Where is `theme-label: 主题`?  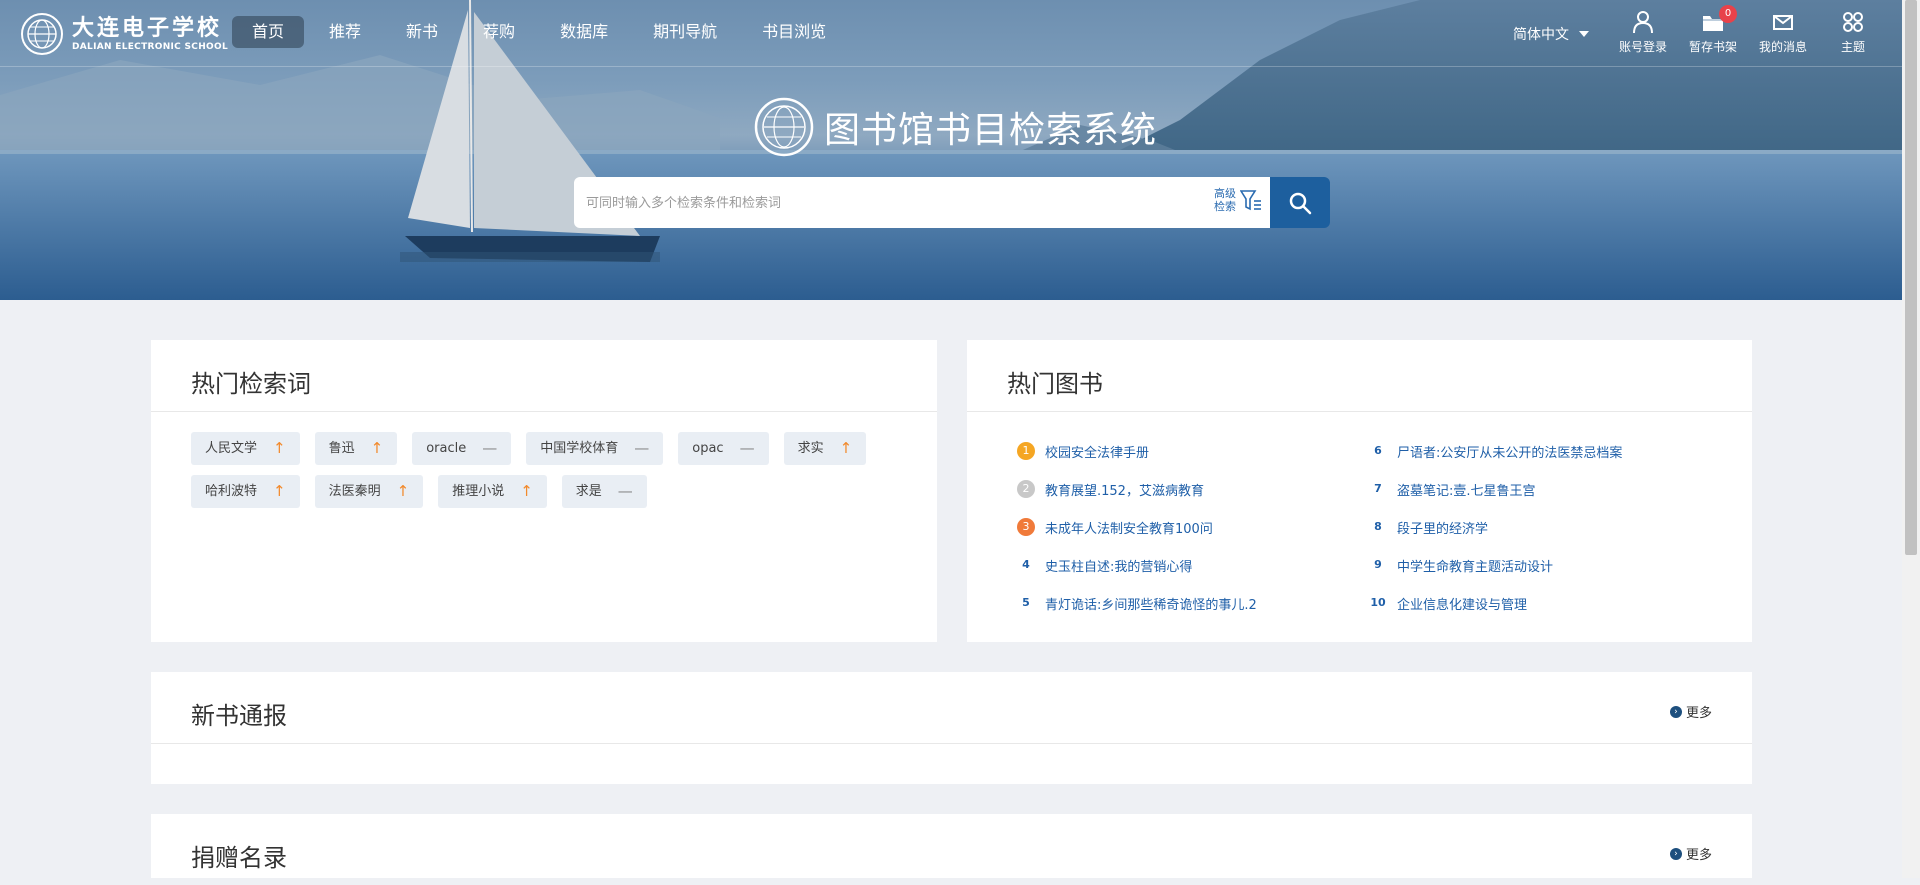 theme-label: 主题 is located at coordinates (1852, 47).